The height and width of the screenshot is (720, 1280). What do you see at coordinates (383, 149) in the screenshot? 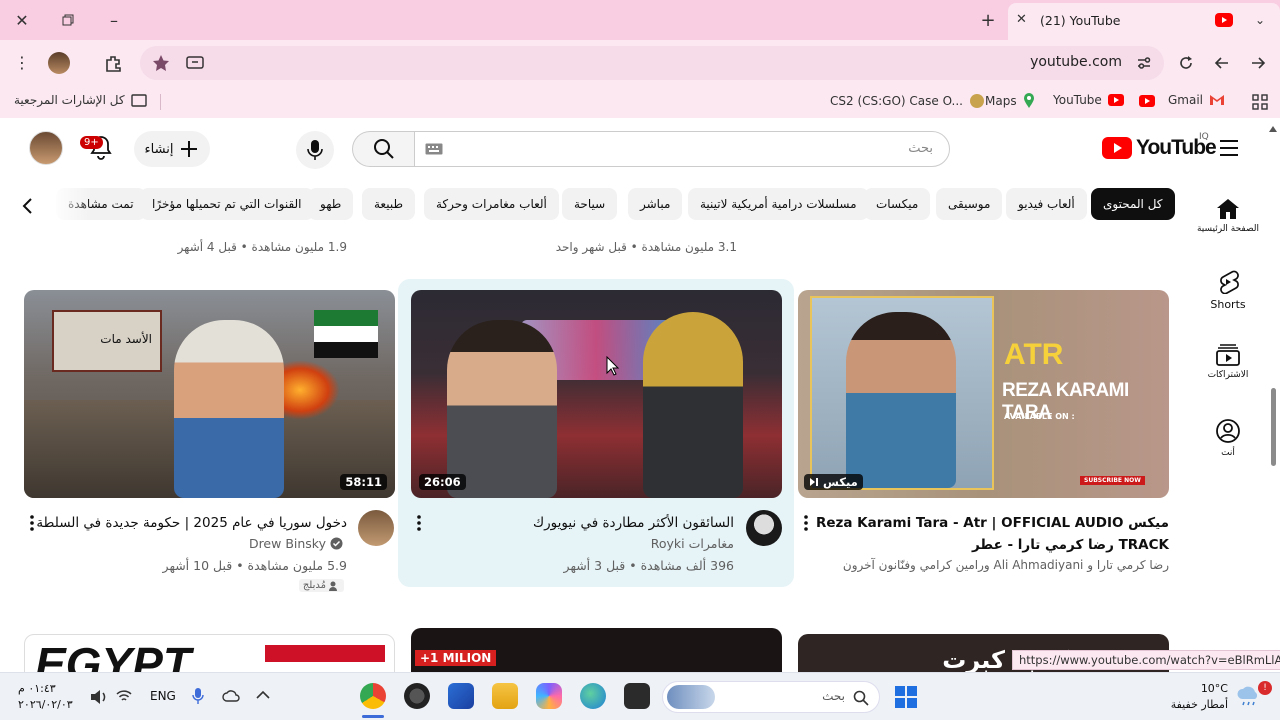
I see `search-button` at bounding box center [383, 149].